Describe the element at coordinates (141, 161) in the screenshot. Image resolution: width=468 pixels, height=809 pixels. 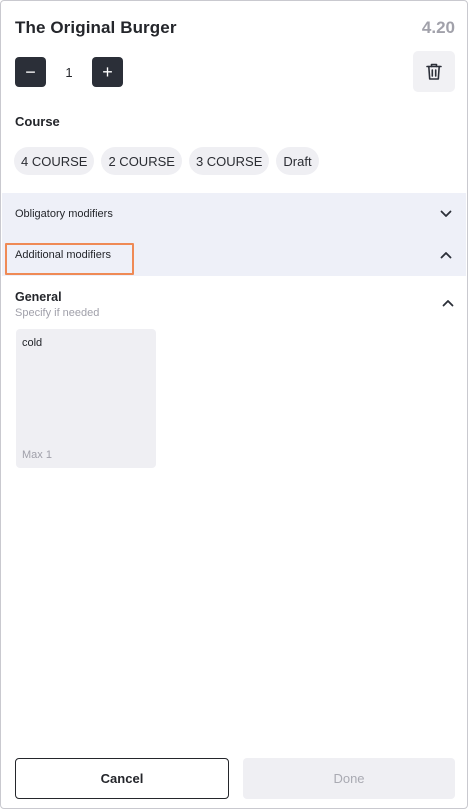
I see `course-option-2-course: 2 COURSE` at that location.